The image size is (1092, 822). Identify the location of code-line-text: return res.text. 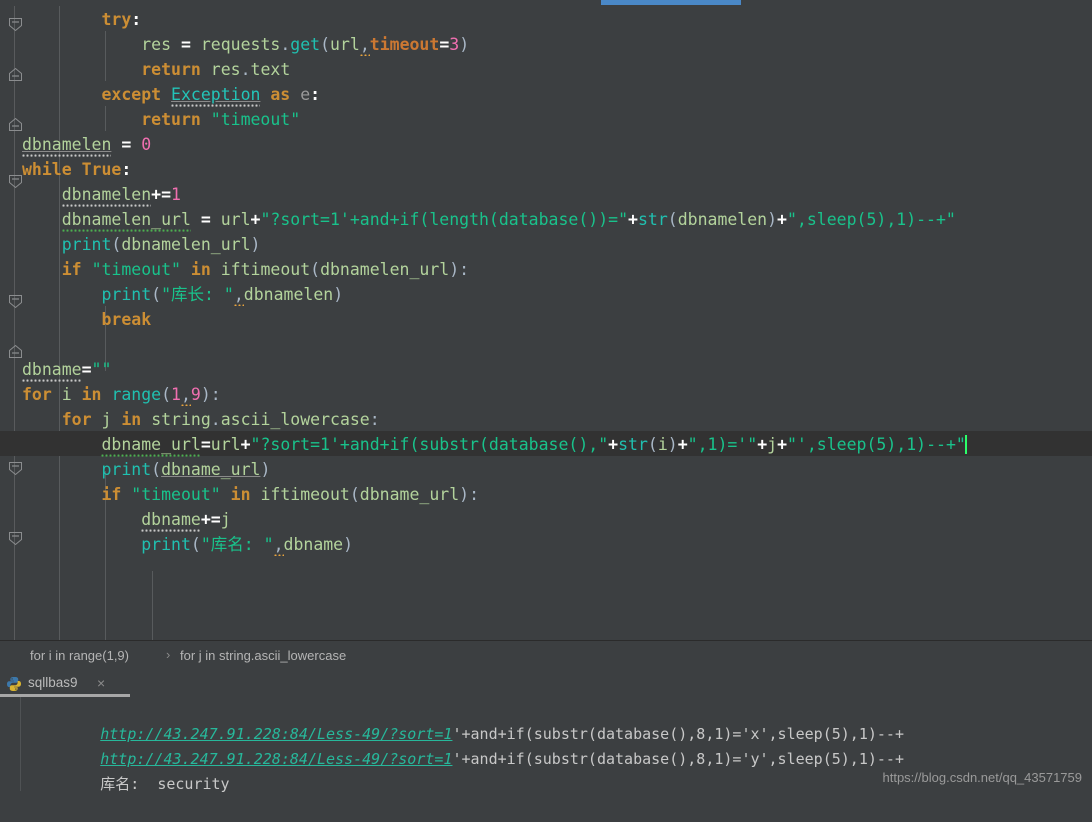
(216, 69).